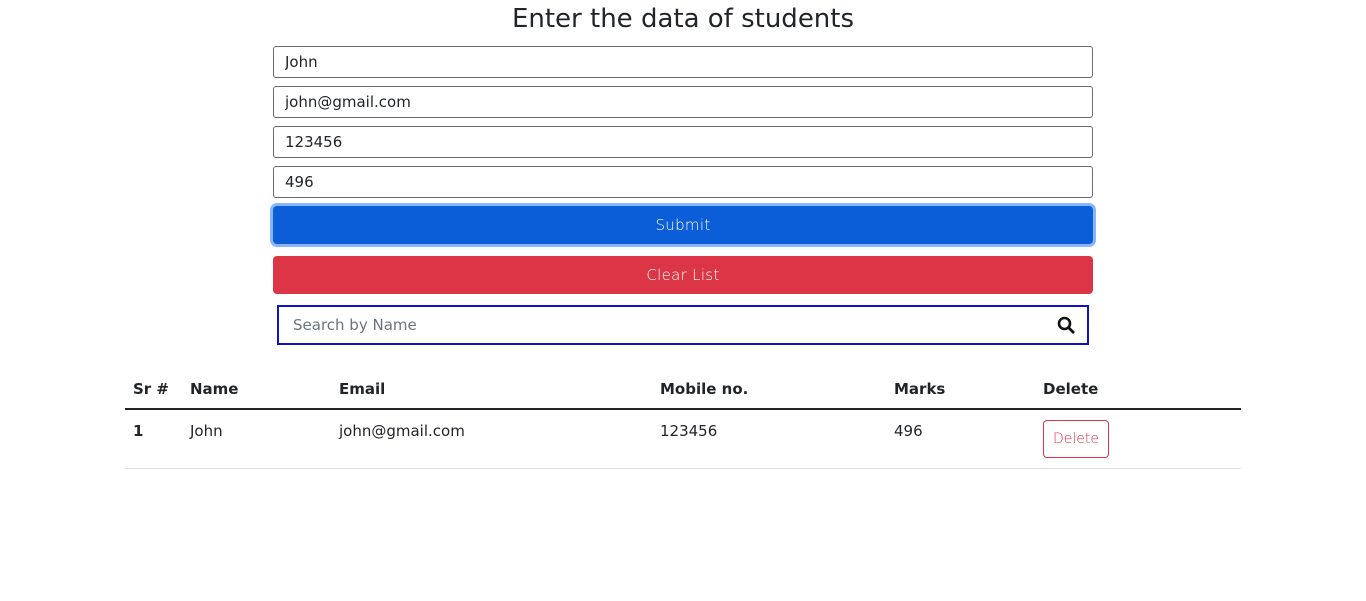  What do you see at coordinates (256, 389) in the screenshot?
I see `header-name: Name` at bounding box center [256, 389].